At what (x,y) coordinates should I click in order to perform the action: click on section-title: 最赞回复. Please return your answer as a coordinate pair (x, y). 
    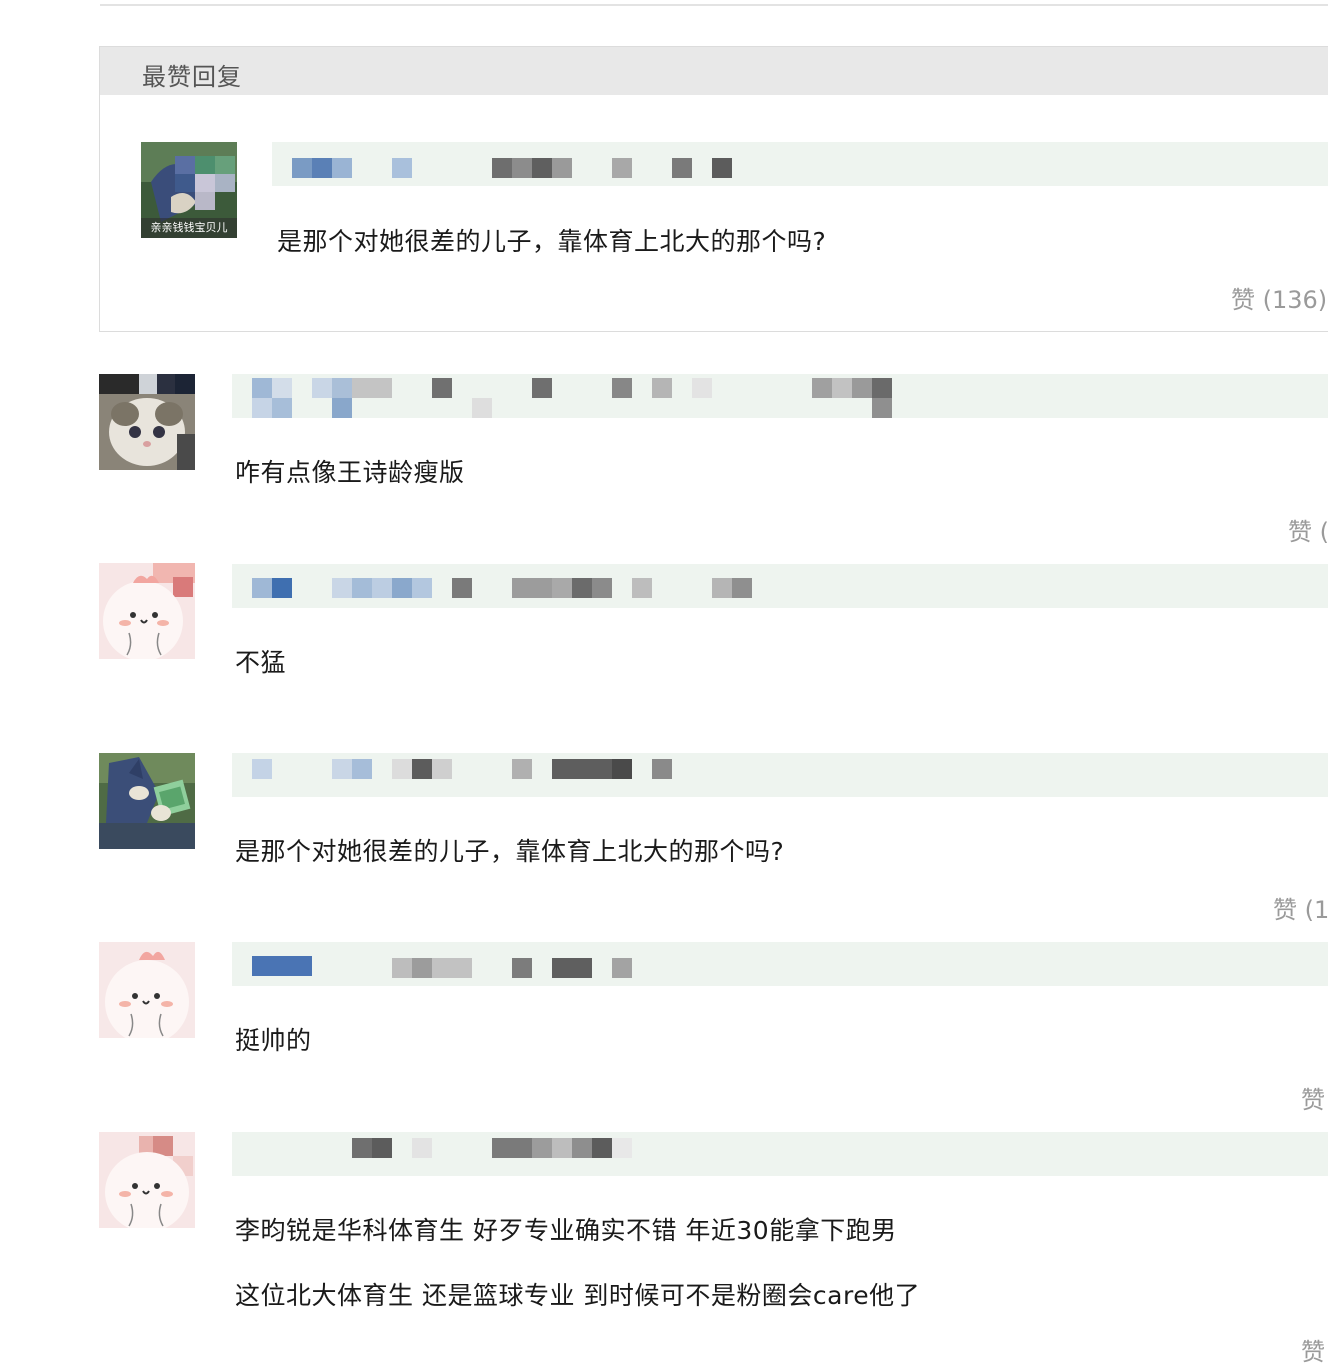
    Looking at the image, I should click on (192, 77).